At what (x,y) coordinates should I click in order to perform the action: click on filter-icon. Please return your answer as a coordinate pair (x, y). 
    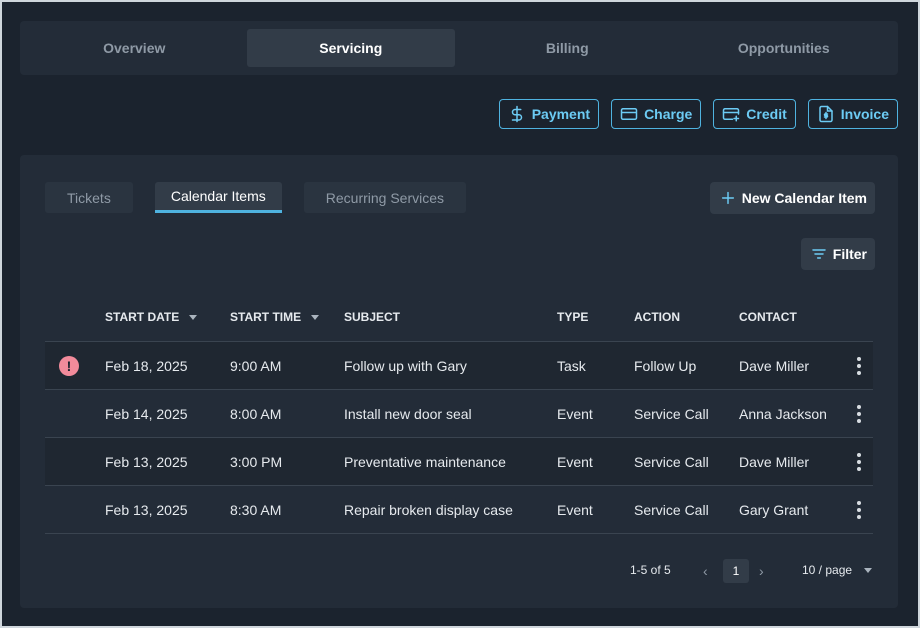
    Looking at the image, I should click on (819, 254).